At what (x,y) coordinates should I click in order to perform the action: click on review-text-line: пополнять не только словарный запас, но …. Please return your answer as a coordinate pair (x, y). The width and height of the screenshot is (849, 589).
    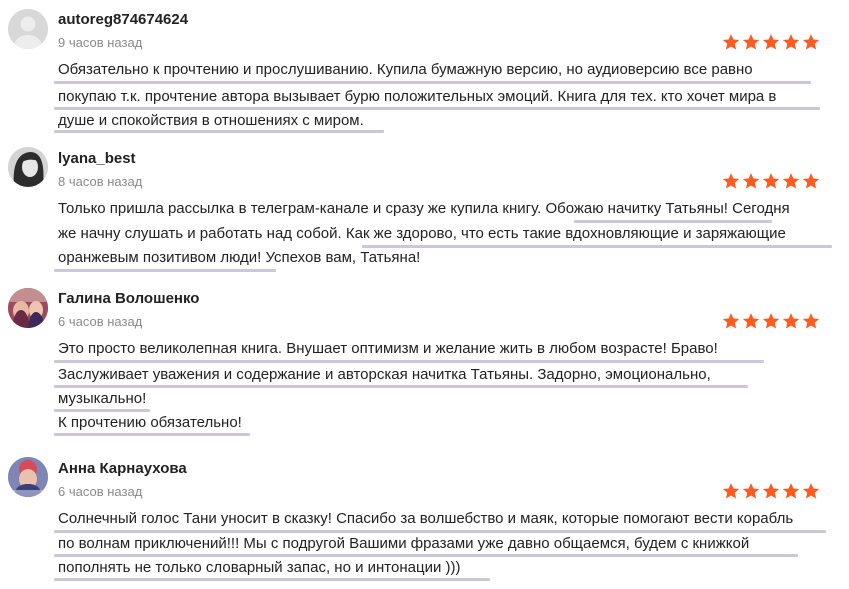
    Looking at the image, I should click on (259, 567).